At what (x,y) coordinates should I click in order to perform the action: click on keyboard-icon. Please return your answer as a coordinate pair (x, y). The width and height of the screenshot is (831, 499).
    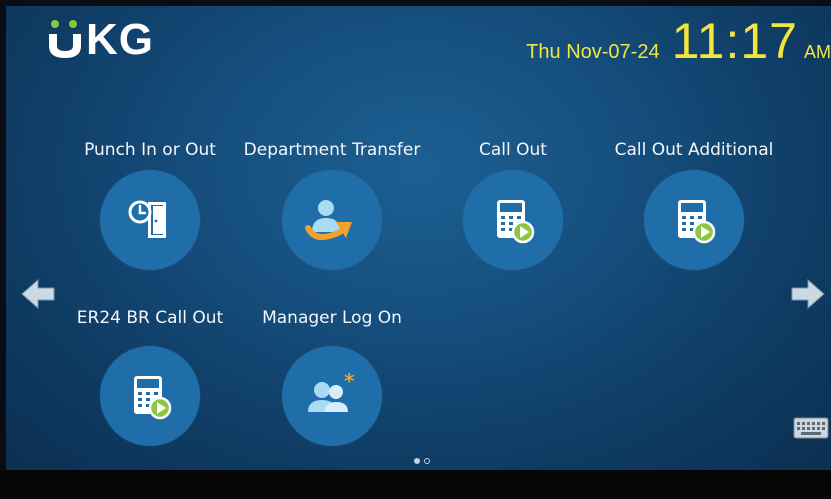
    Looking at the image, I should click on (811, 428).